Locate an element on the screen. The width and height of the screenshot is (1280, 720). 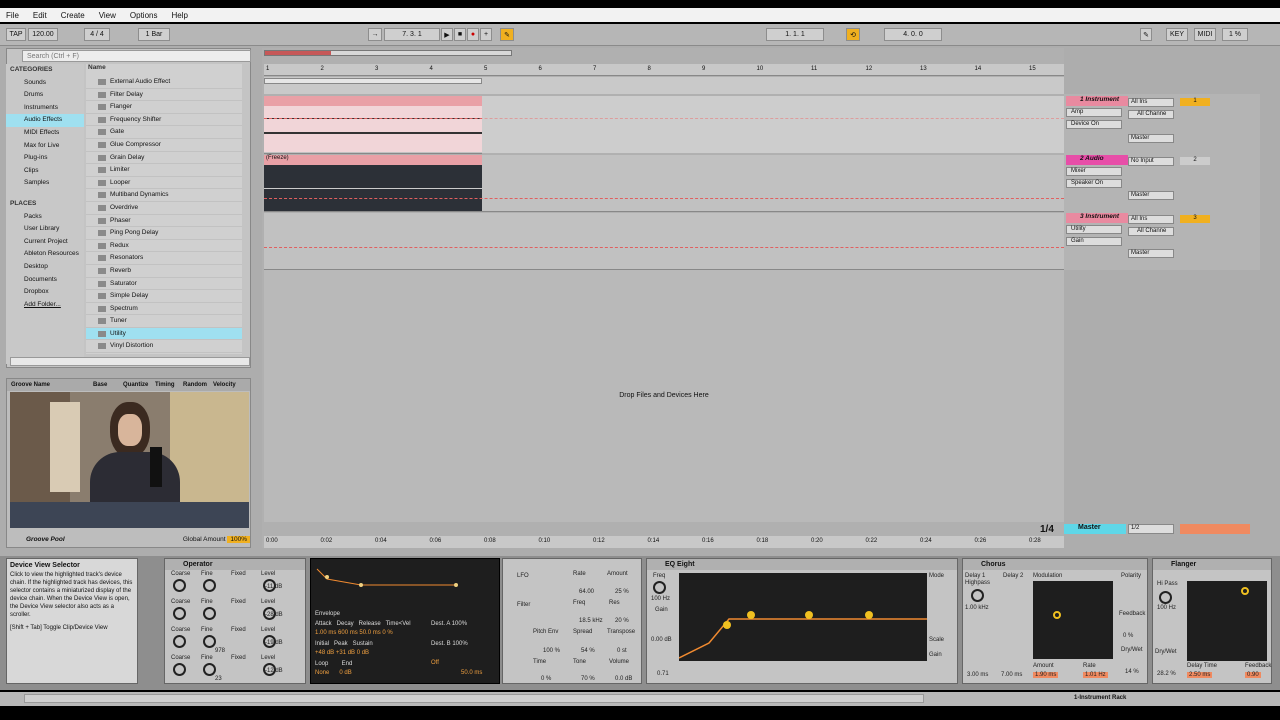
time-vel-value: 0 % is located at coordinates (387, 633).